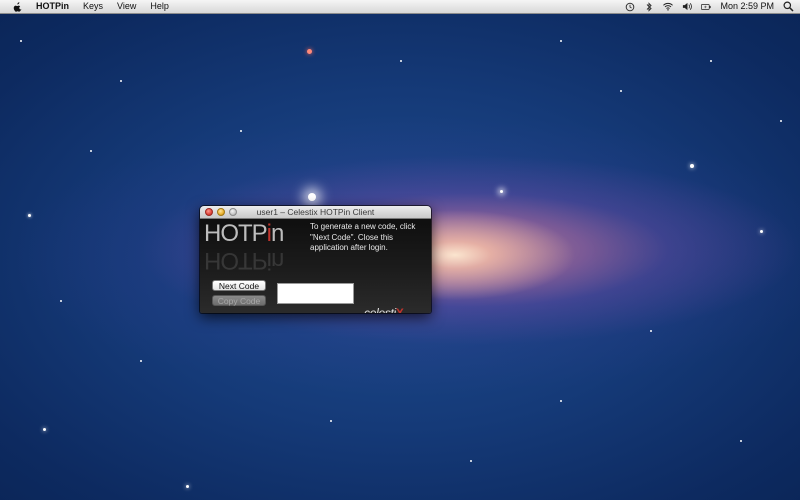 The width and height of the screenshot is (800, 500). I want to click on celestix-logo: celestiX, so click(384, 310).